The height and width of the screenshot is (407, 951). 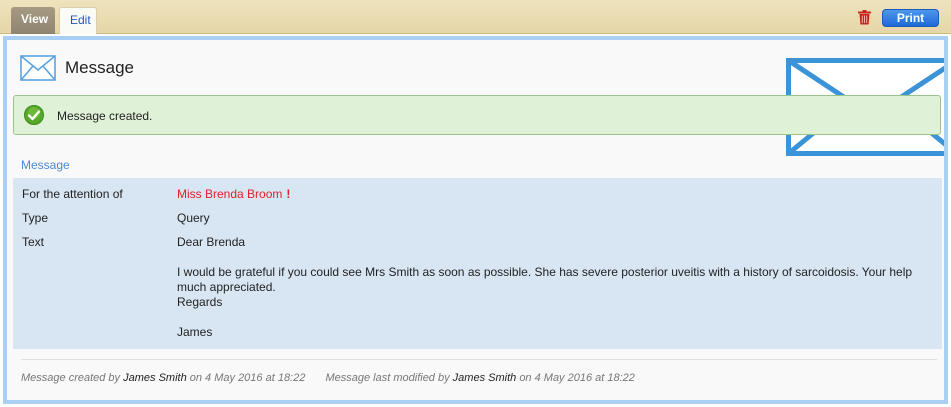 I want to click on tab-view: View, so click(x=33, y=20).